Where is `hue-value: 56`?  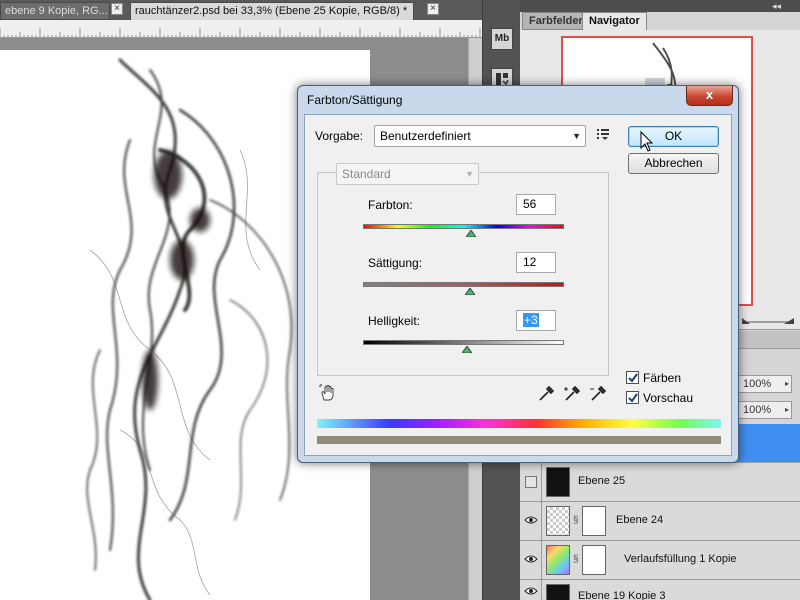 hue-value: 56 is located at coordinates (530, 204).